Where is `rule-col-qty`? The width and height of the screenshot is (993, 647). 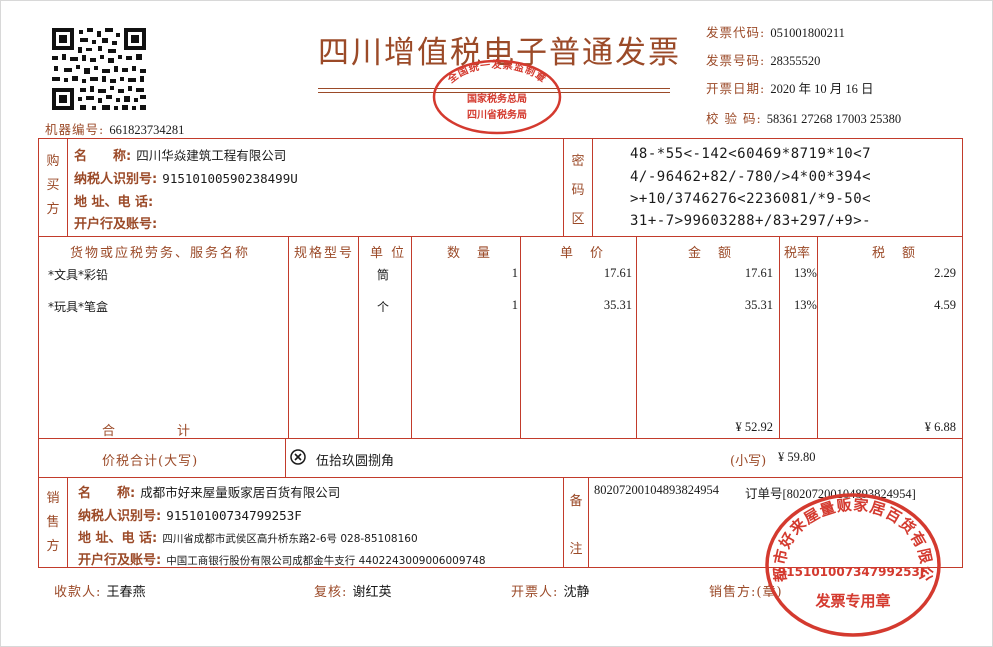
rule-col-qty is located at coordinates (411, 337).